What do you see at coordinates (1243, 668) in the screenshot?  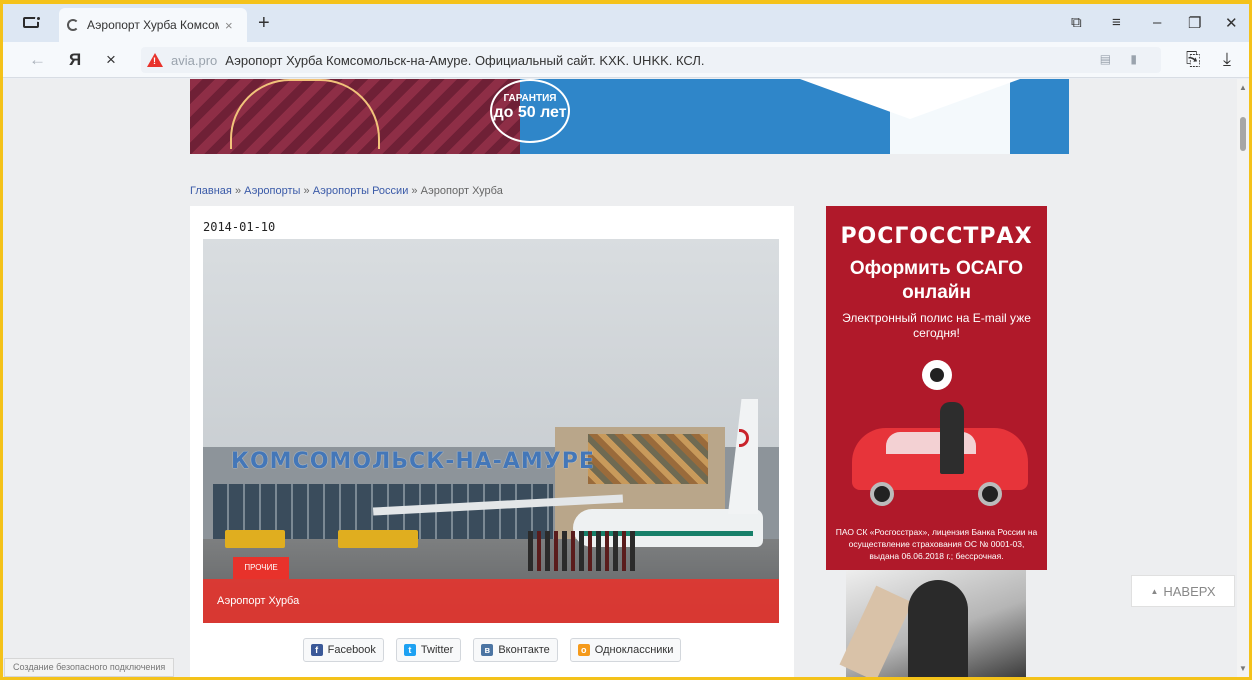 I see `scroll-down-icon: ▼` at bounding box center [1243, 668].